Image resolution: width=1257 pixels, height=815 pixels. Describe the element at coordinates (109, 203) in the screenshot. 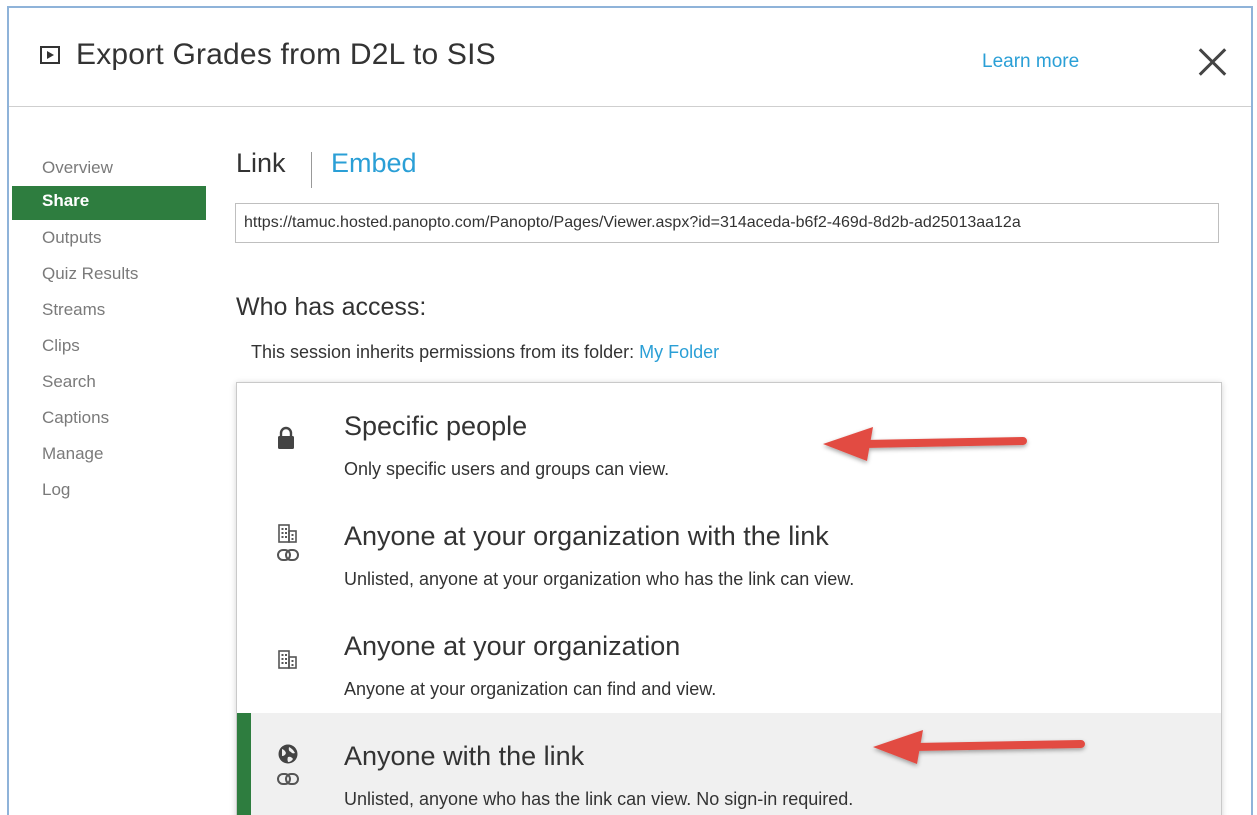

I see `sidebar-item-share: Share` at that location.